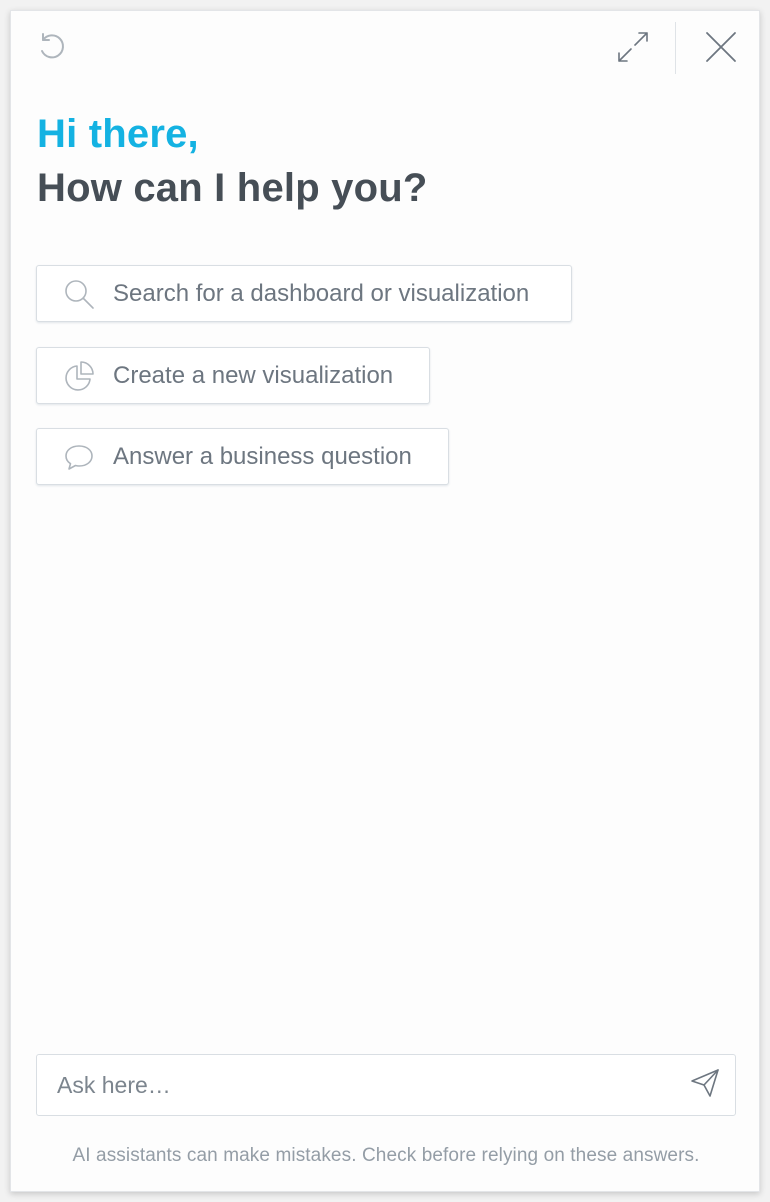 Image resolution: width=770 pixels, height=1202 pixels. I want to click on greeting: Hi there, How can I help you?, so click(232, 161).